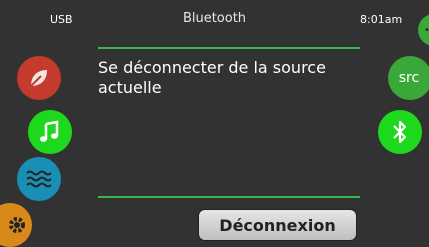 The height and width of the screenshot is (247, 429). Describe the element at coordinates (229, 197) in the screenshot. I see `bottom-divider` at that location.